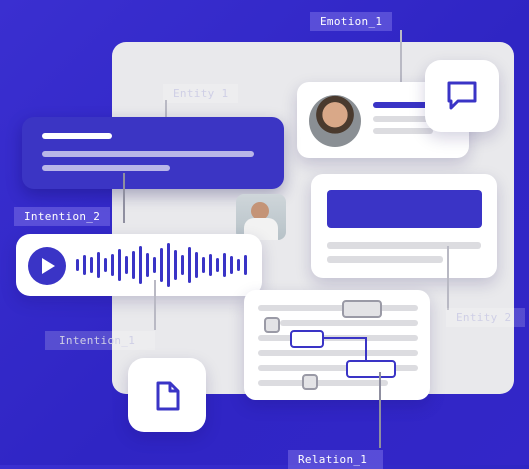 This screenshot has width=529, height=469. I want to click on chat-bubble-icon, so click(462, 95).